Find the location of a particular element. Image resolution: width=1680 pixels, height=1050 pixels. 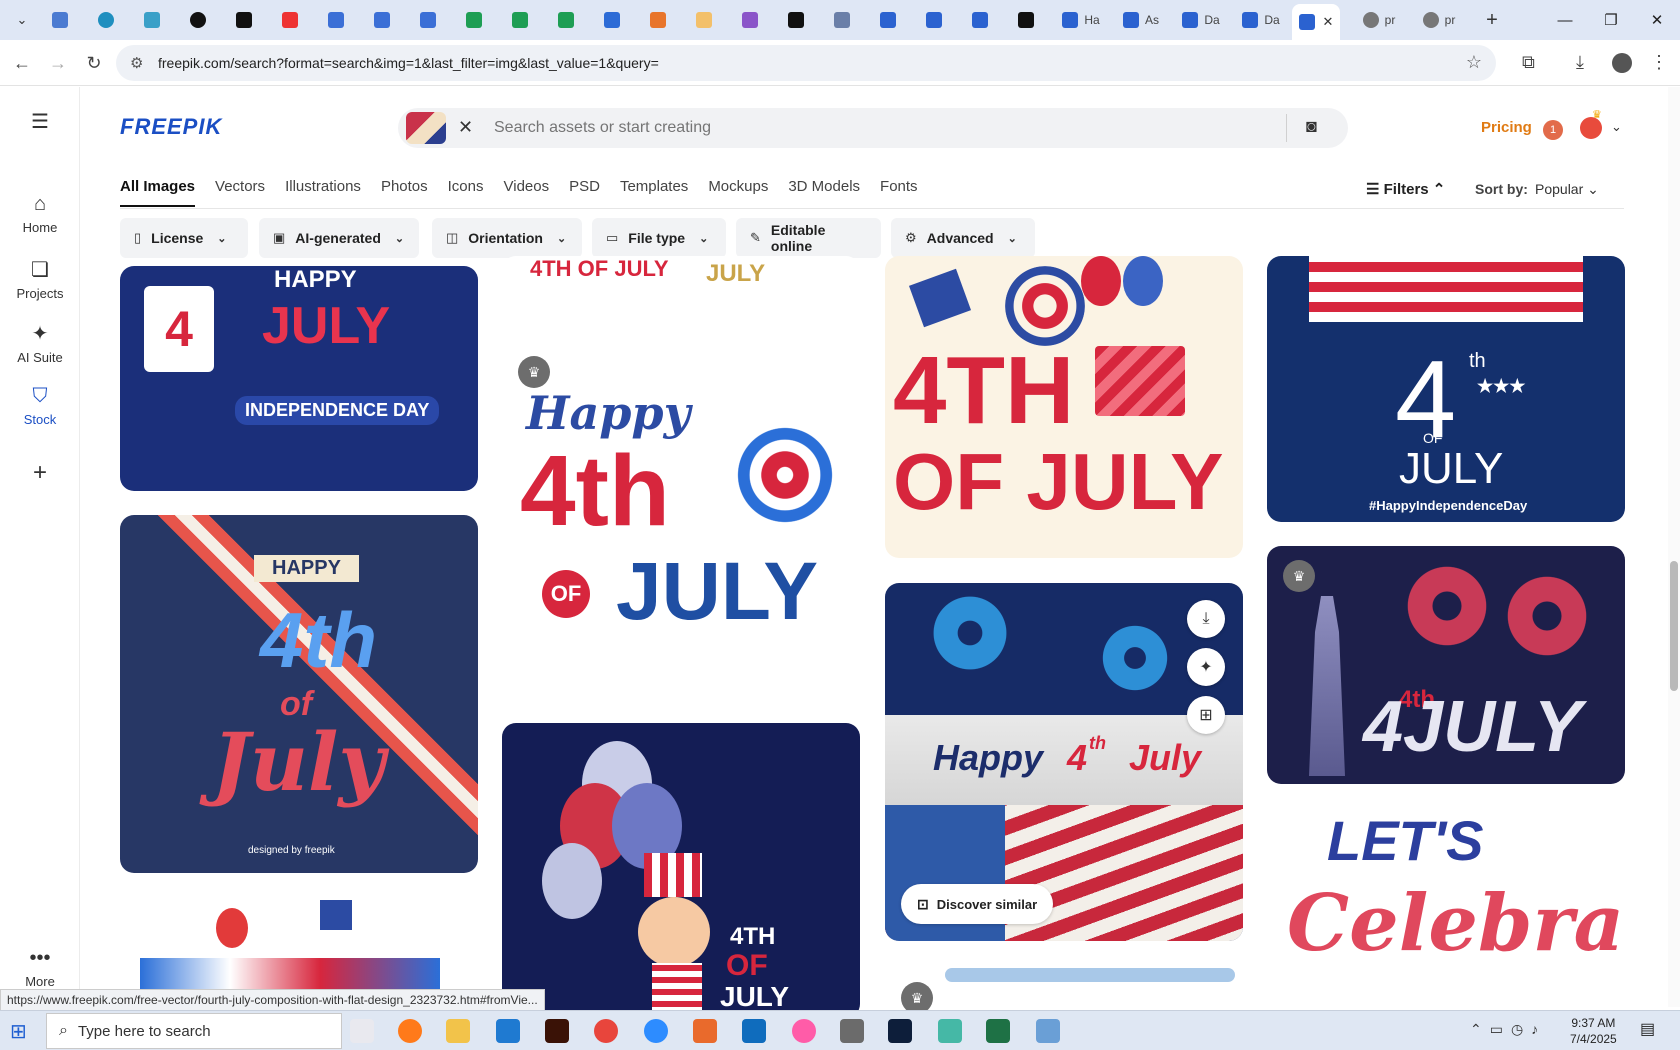

tab-23: Ha is located at coordinates (1081, 20).